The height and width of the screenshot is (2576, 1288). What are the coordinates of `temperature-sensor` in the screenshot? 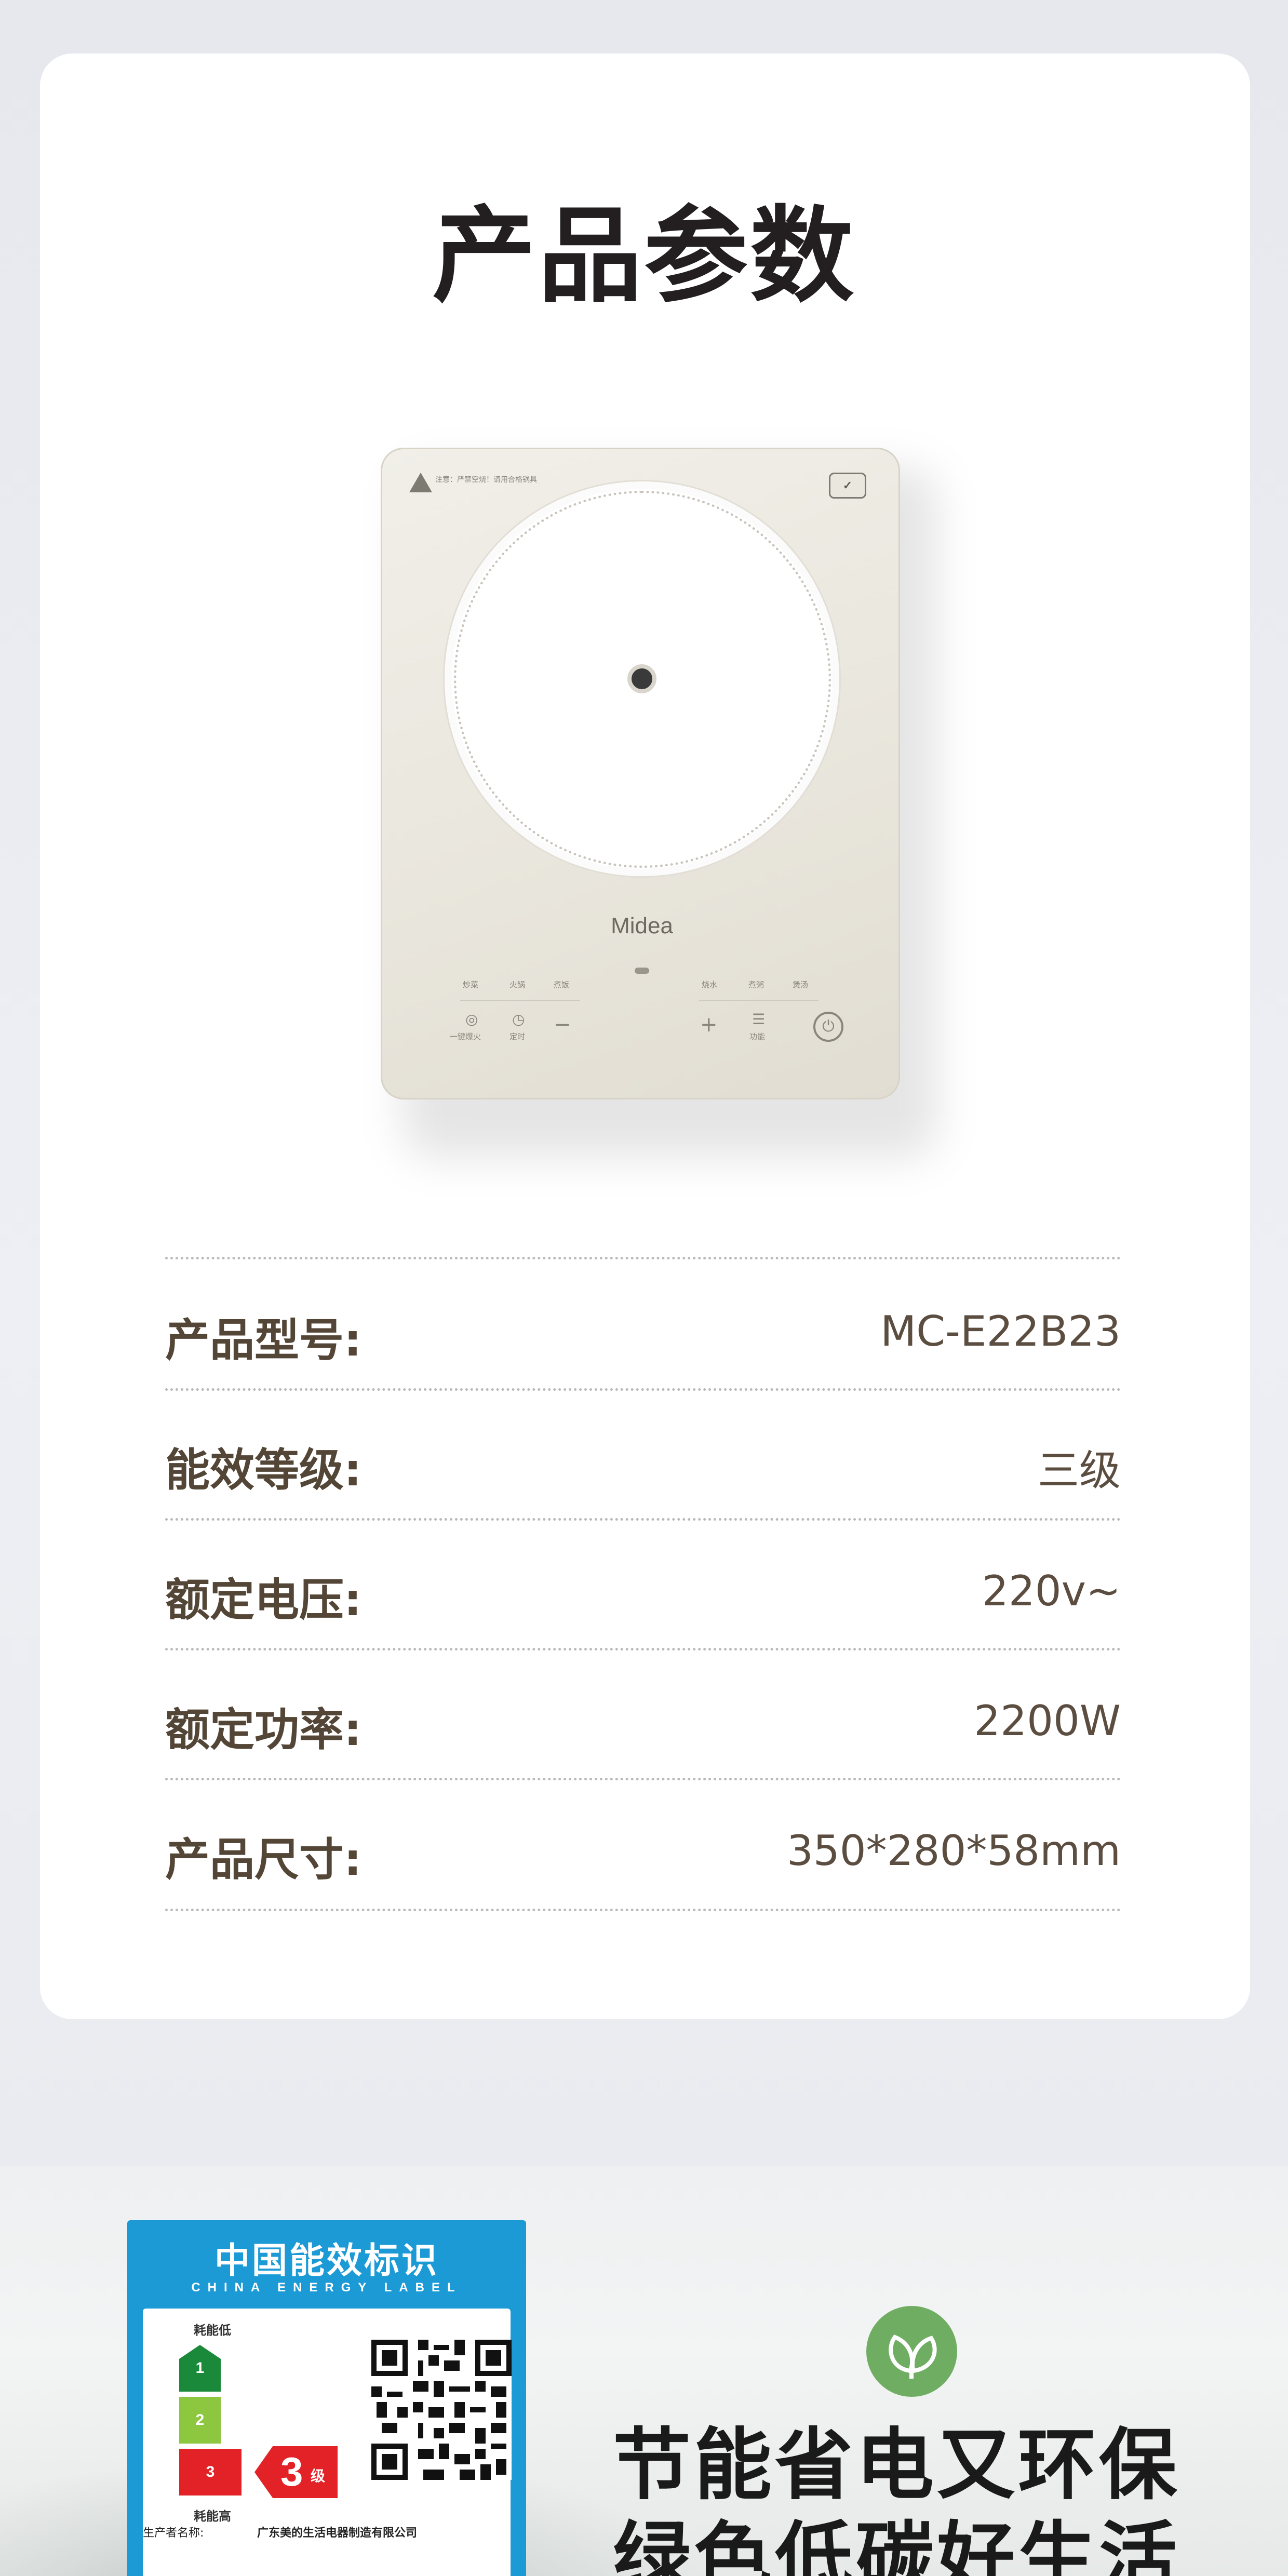 It's located at (642, 679).